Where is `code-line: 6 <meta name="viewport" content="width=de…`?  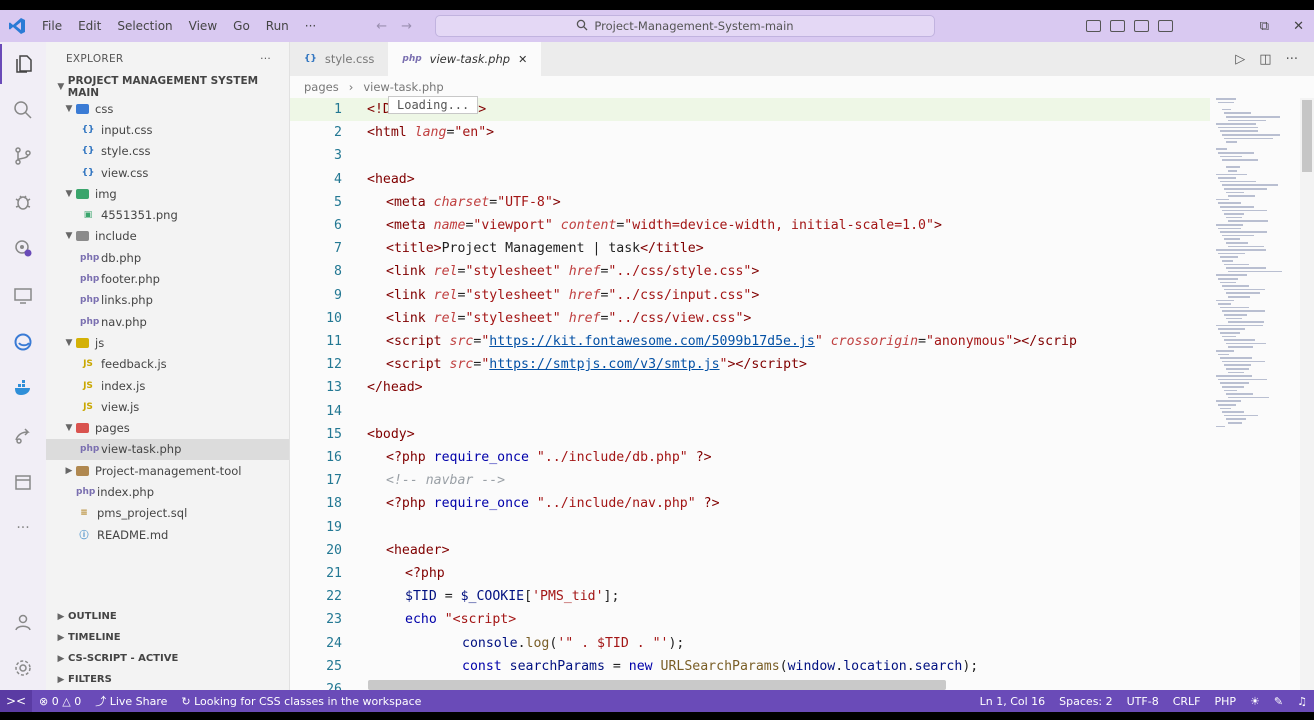 code-line: 6 <meta name="viewport" content="width=de… is located at coordinates (750, 225).